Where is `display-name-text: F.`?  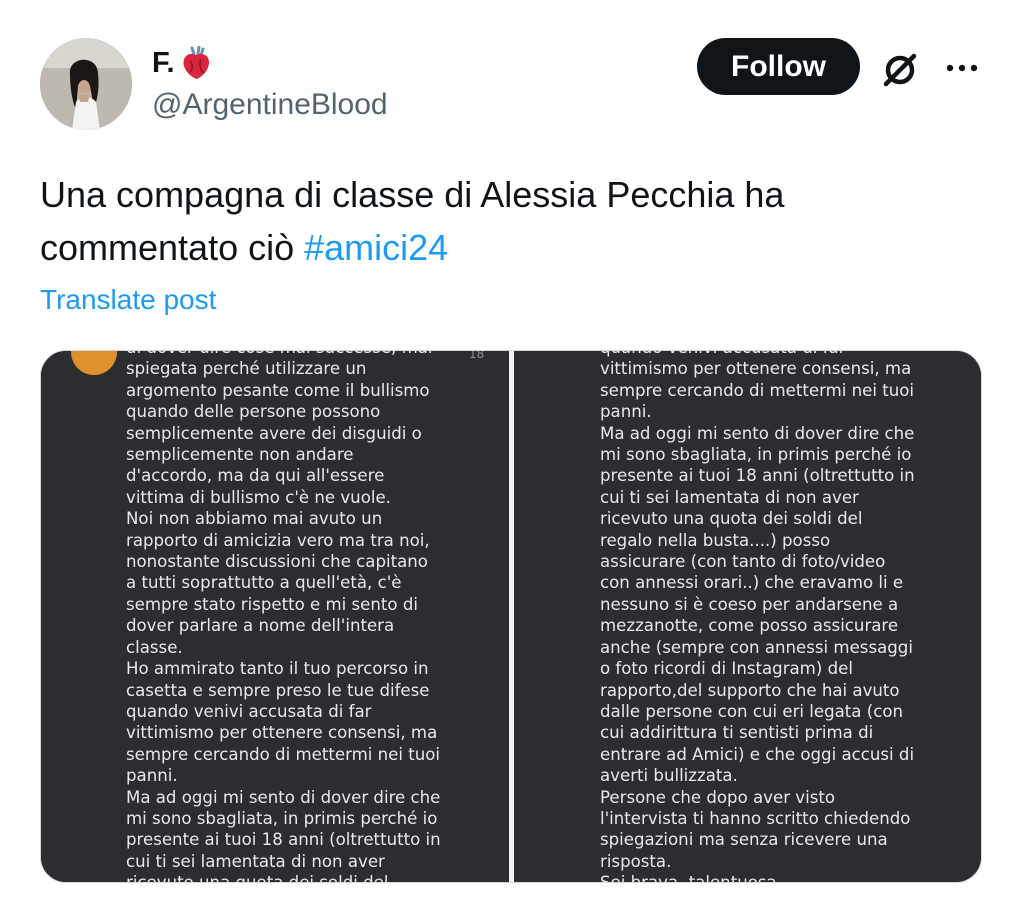 display-name-text: F. is located at coordinates (163, 62).